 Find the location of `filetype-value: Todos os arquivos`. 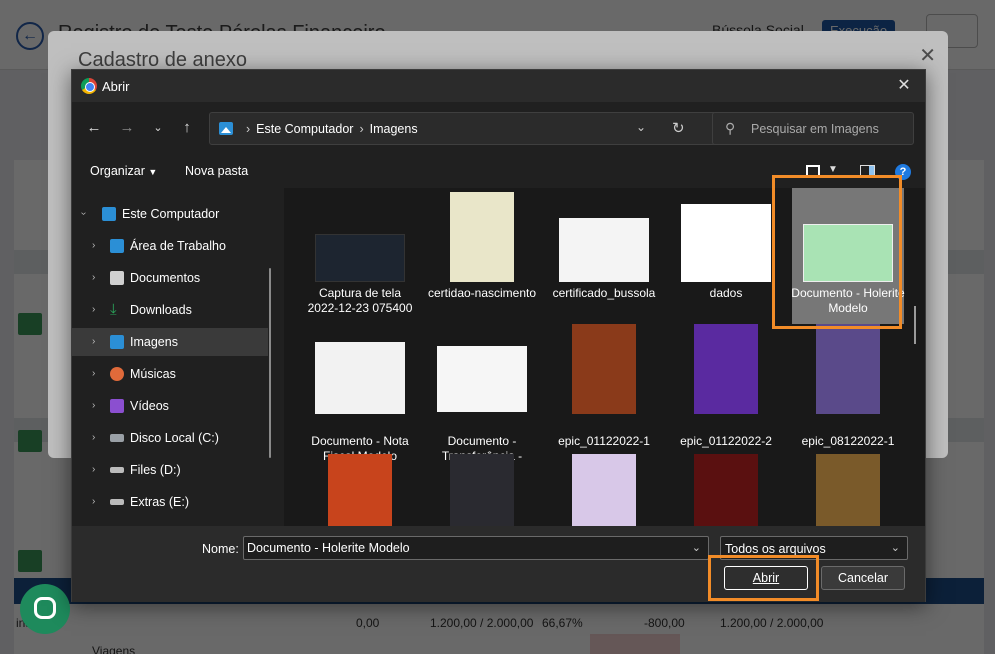

filetype-value: Todos os arquivos is located at coordinates (775, 549).